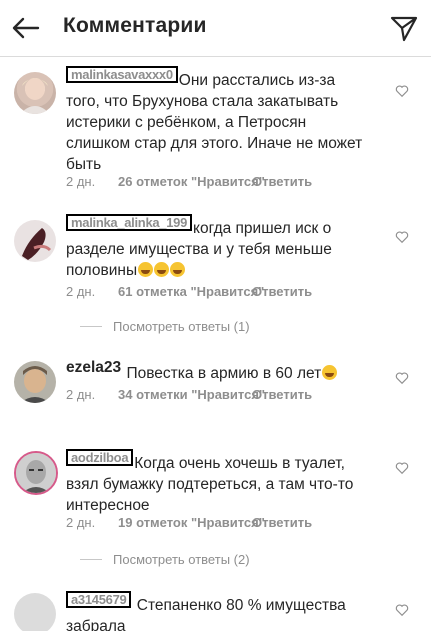  Describe the element at coordinates (191, 181) in the screenshot. I see `comment-likes: 26 отметок "Нравится"` at that location.